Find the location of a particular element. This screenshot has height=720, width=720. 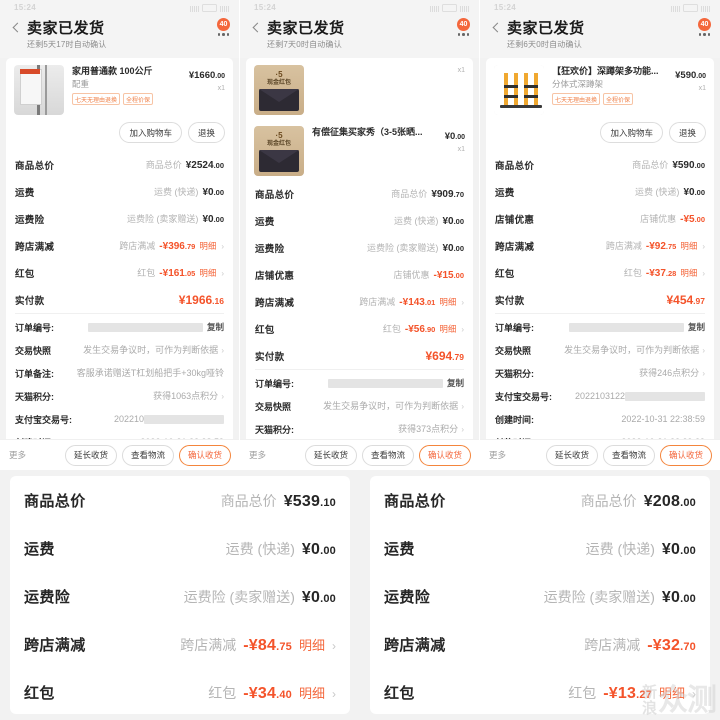

fee-amount-cents: .90 is located at coordinates (430, 329).